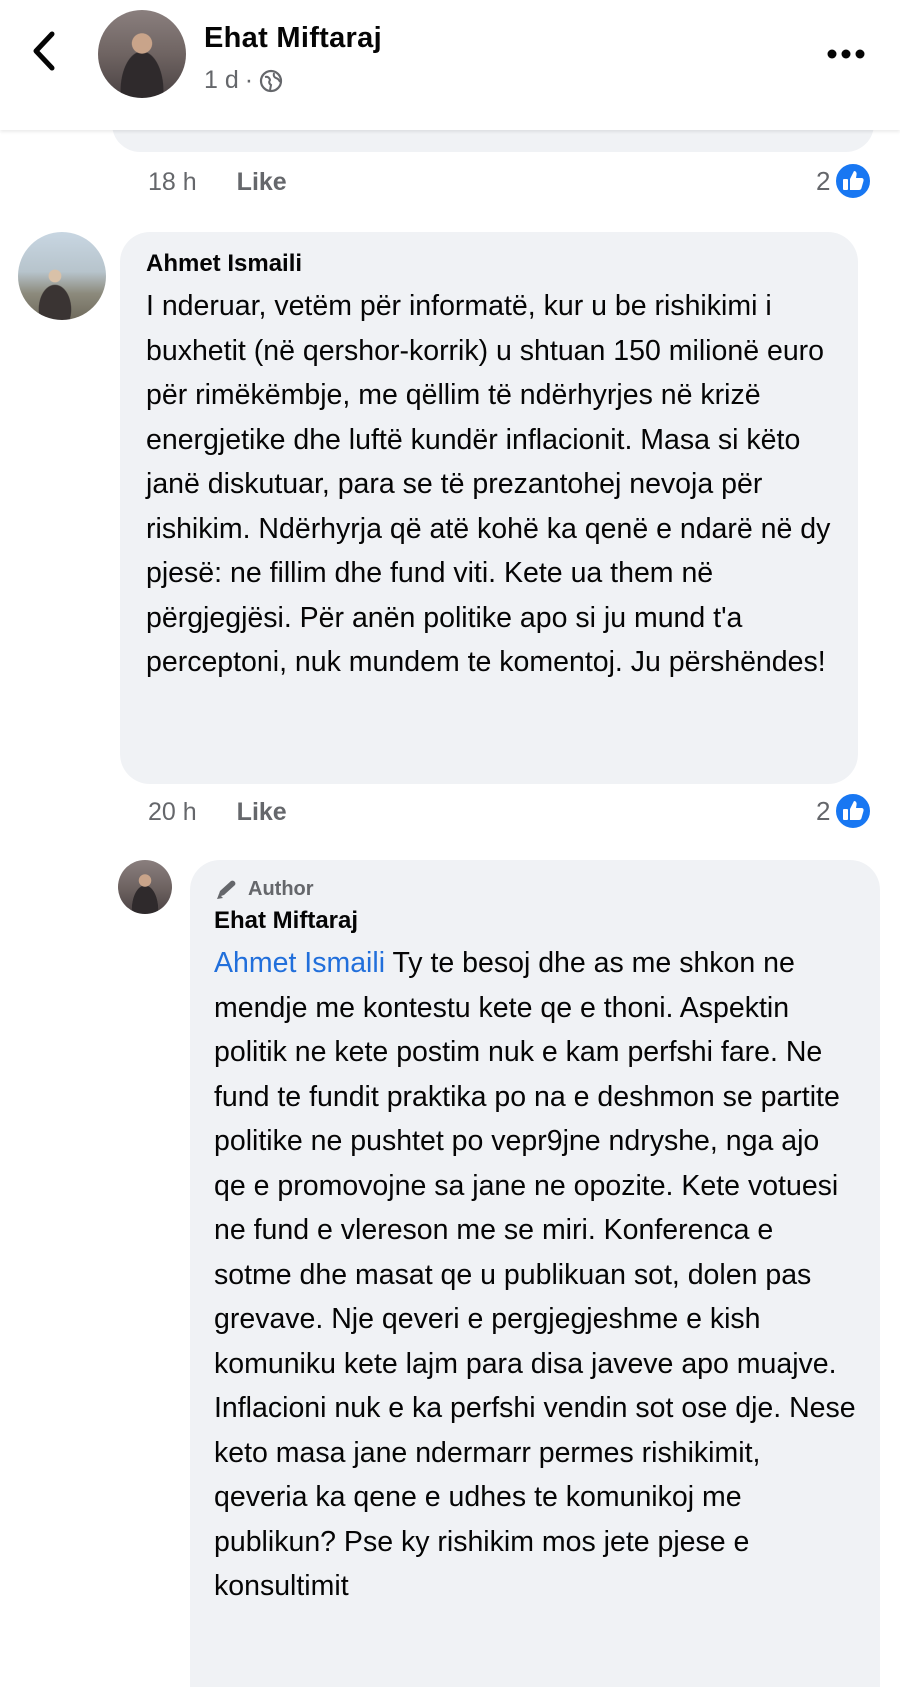  What do you see at coordinates (299, 963) in the screenshot?
I see `mention-link: Ahmet Ismaili` at bounding box center [299, 963].